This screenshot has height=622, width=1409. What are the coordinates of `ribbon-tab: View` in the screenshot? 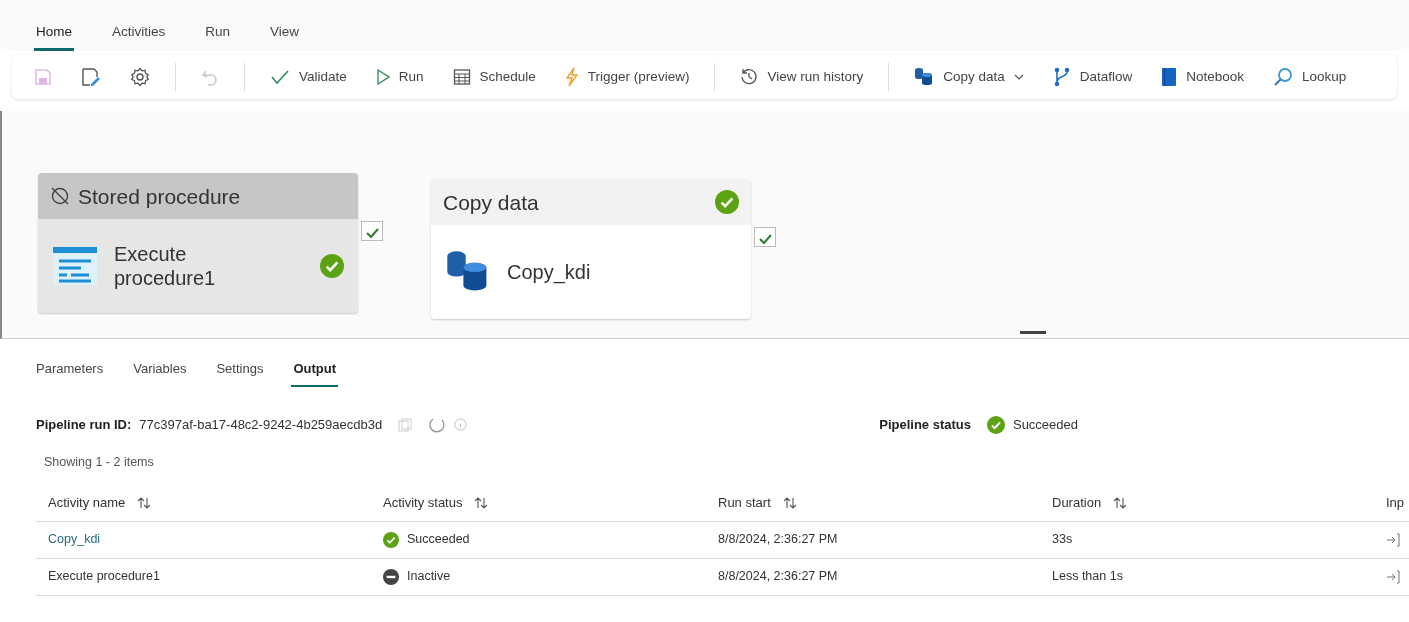 It's located at (285, 36).